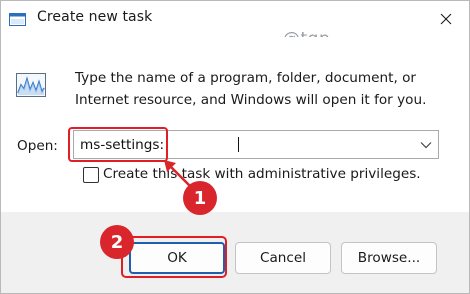 The image size is (470, 294). I want to click on cancel-button: Cancel, so click(283, 258).